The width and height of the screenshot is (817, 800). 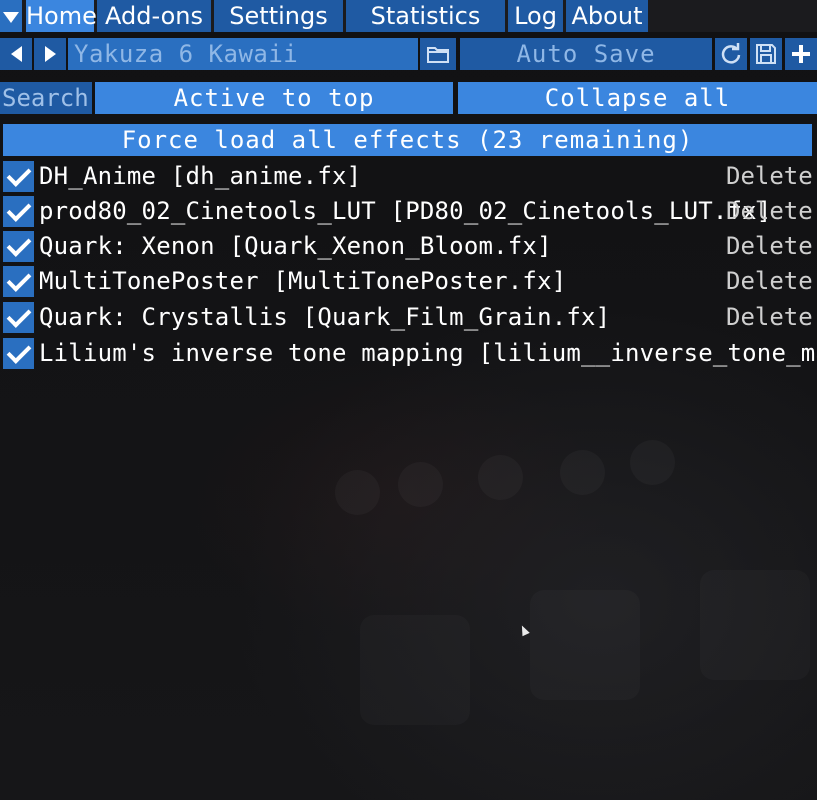 I want to click on chevron-left-icon, so click(x=16, y=54).